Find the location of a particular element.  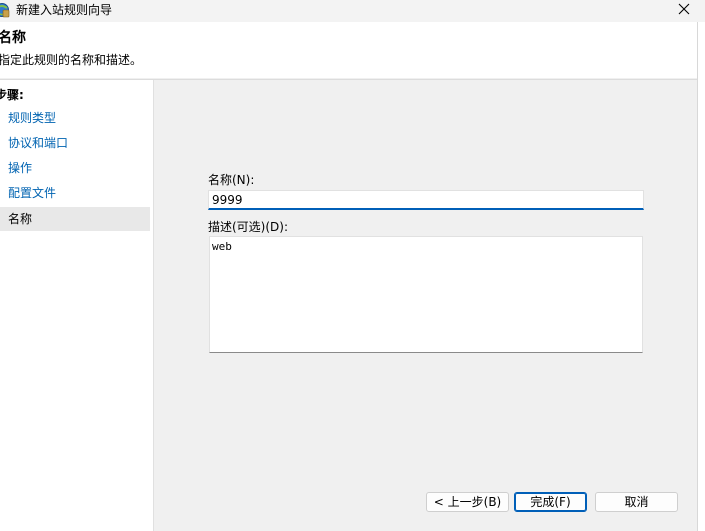

page-title: 名称 is located at coordinates (13, 38).